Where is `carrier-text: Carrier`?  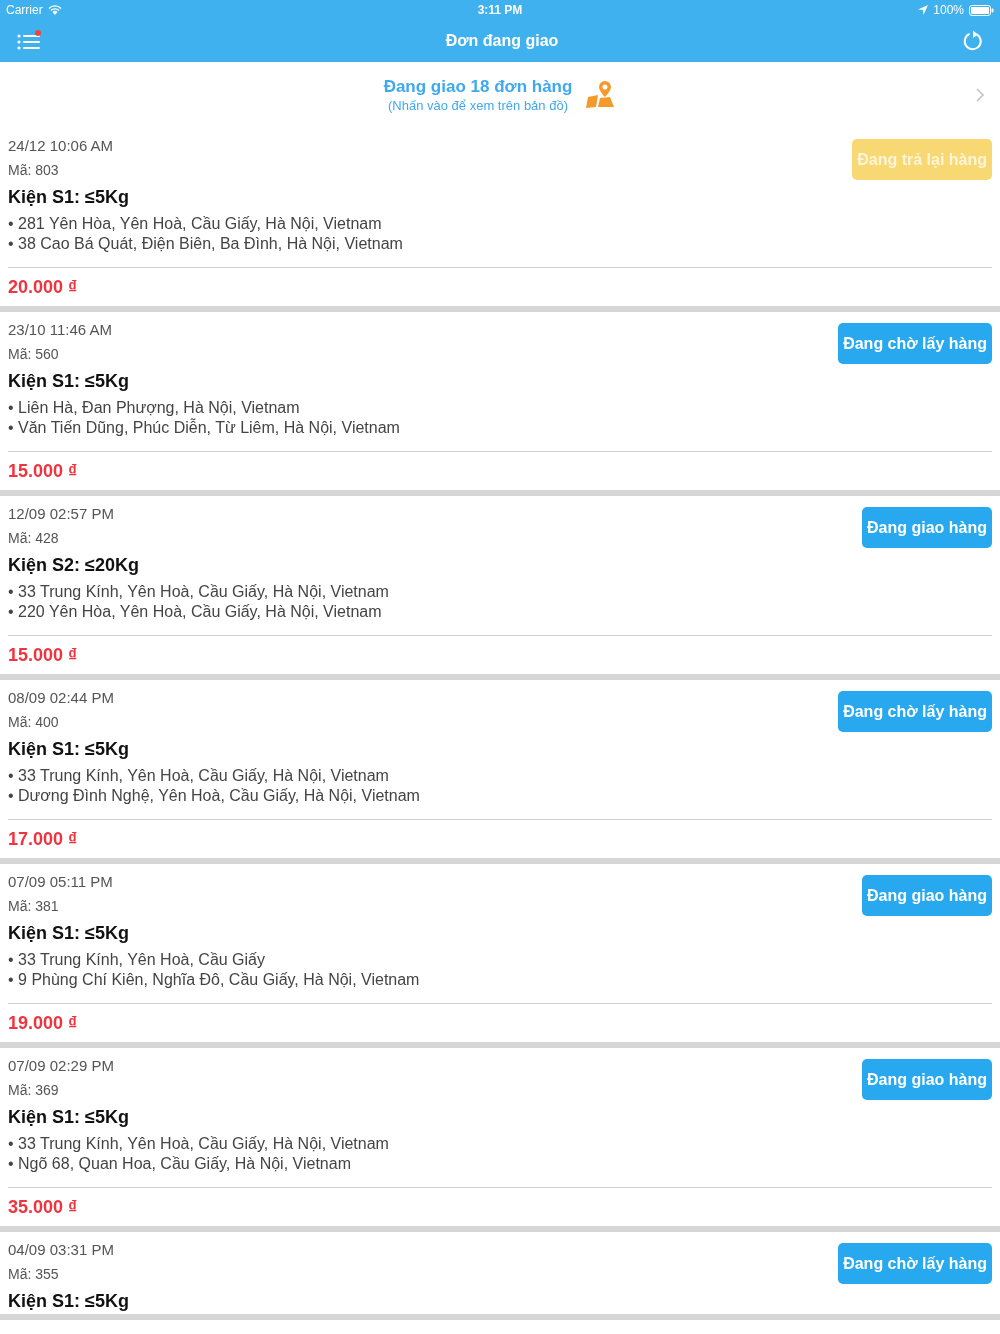 carrier-text: Carrier is located at coordinates (24, 10).